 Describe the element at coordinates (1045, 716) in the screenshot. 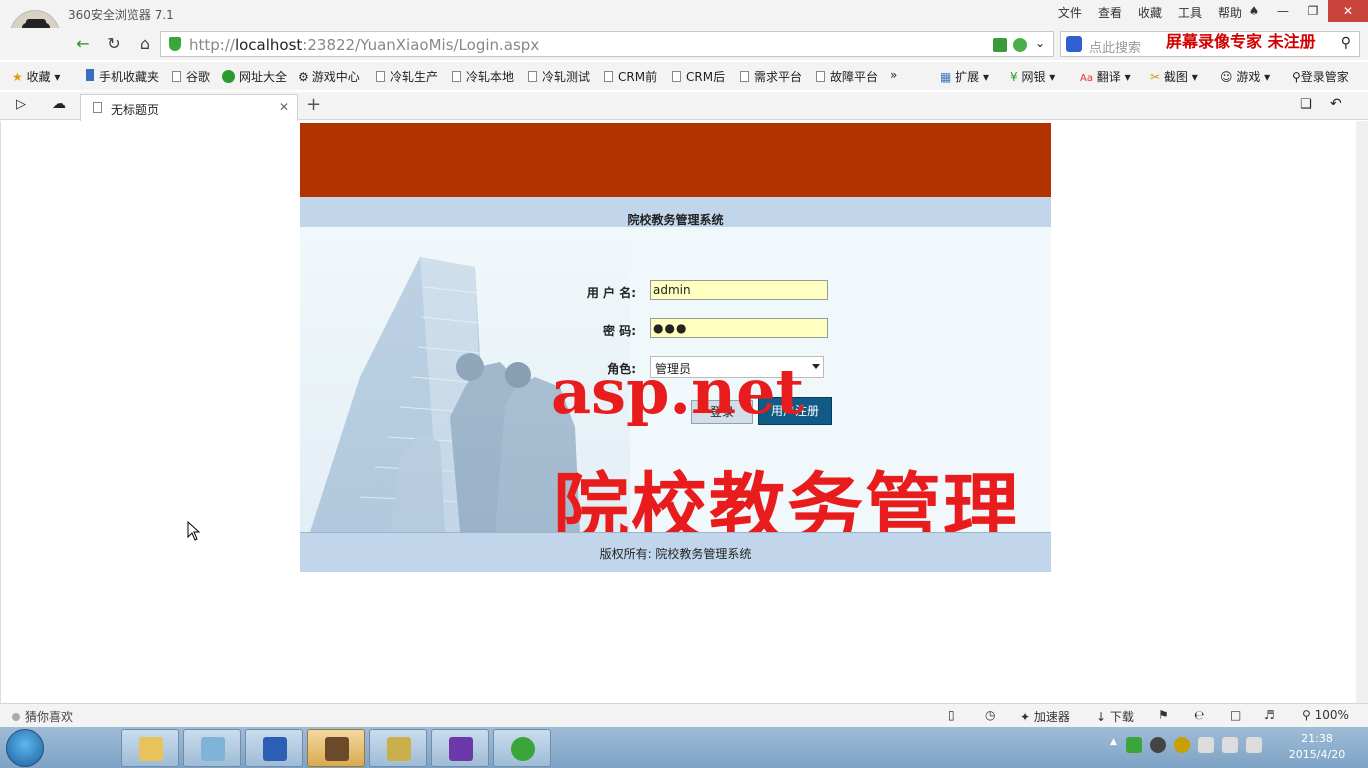

I see `accelerator-button: ✦ 加速器` at that location.